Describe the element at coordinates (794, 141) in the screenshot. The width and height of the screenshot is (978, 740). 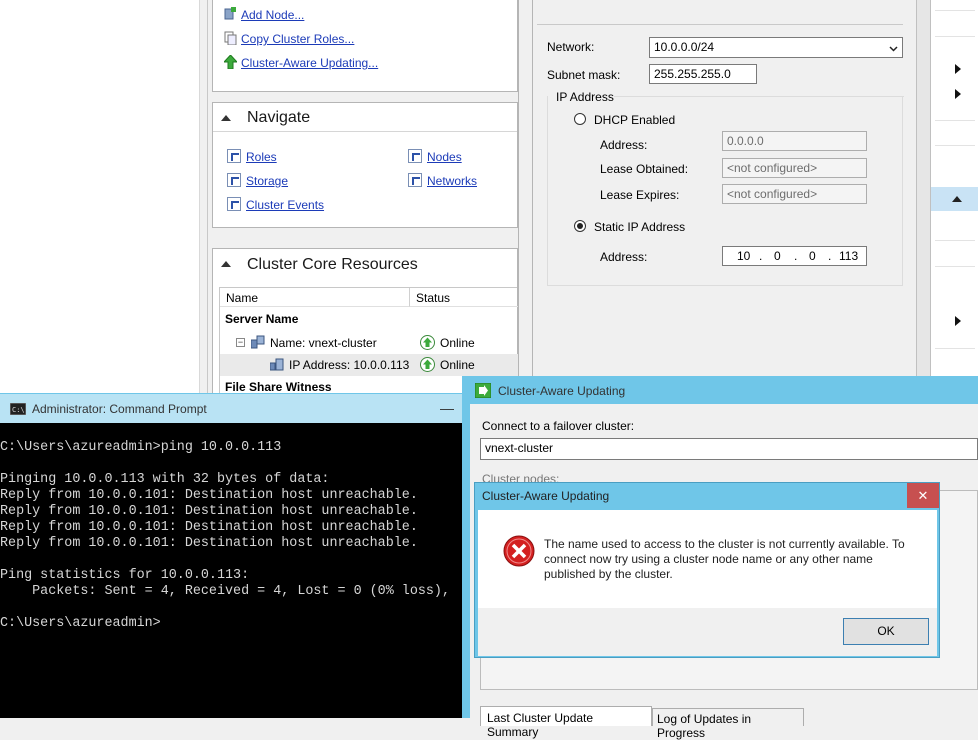
I see `dhcp-address-field: 0.0.0.0` at that location.